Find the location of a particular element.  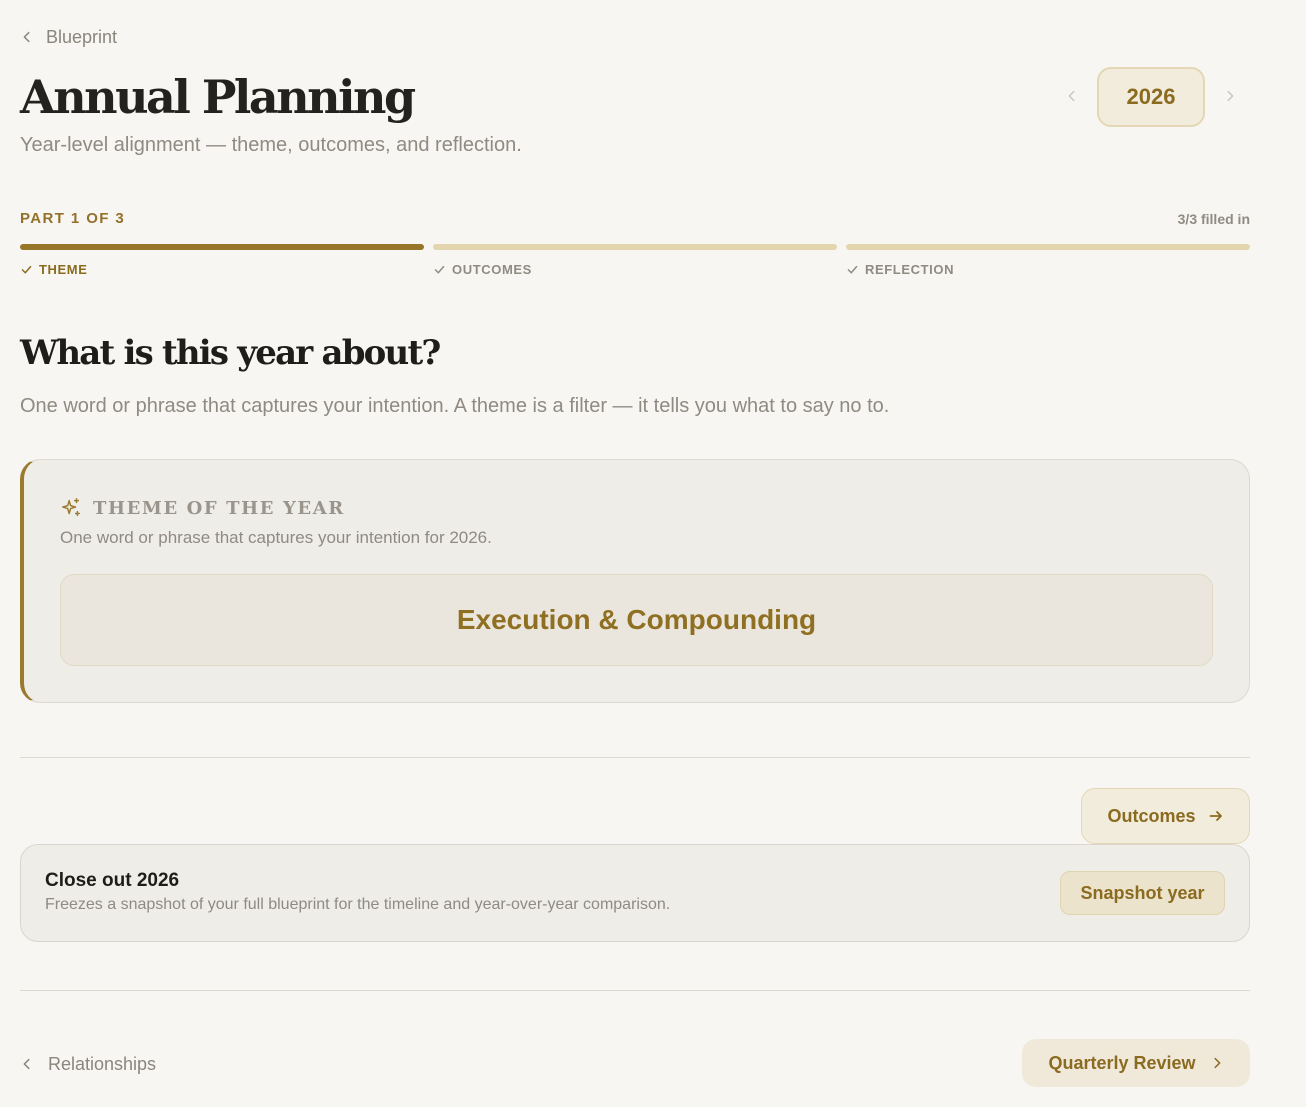

part-indicator: PART 1 OF 3 is located at coordinates (73, 218).